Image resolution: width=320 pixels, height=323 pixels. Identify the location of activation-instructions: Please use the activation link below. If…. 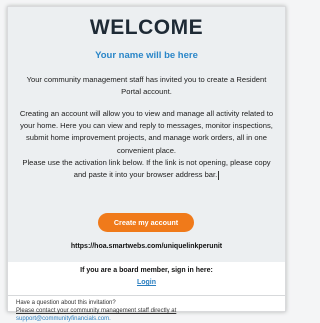
(146, 168).